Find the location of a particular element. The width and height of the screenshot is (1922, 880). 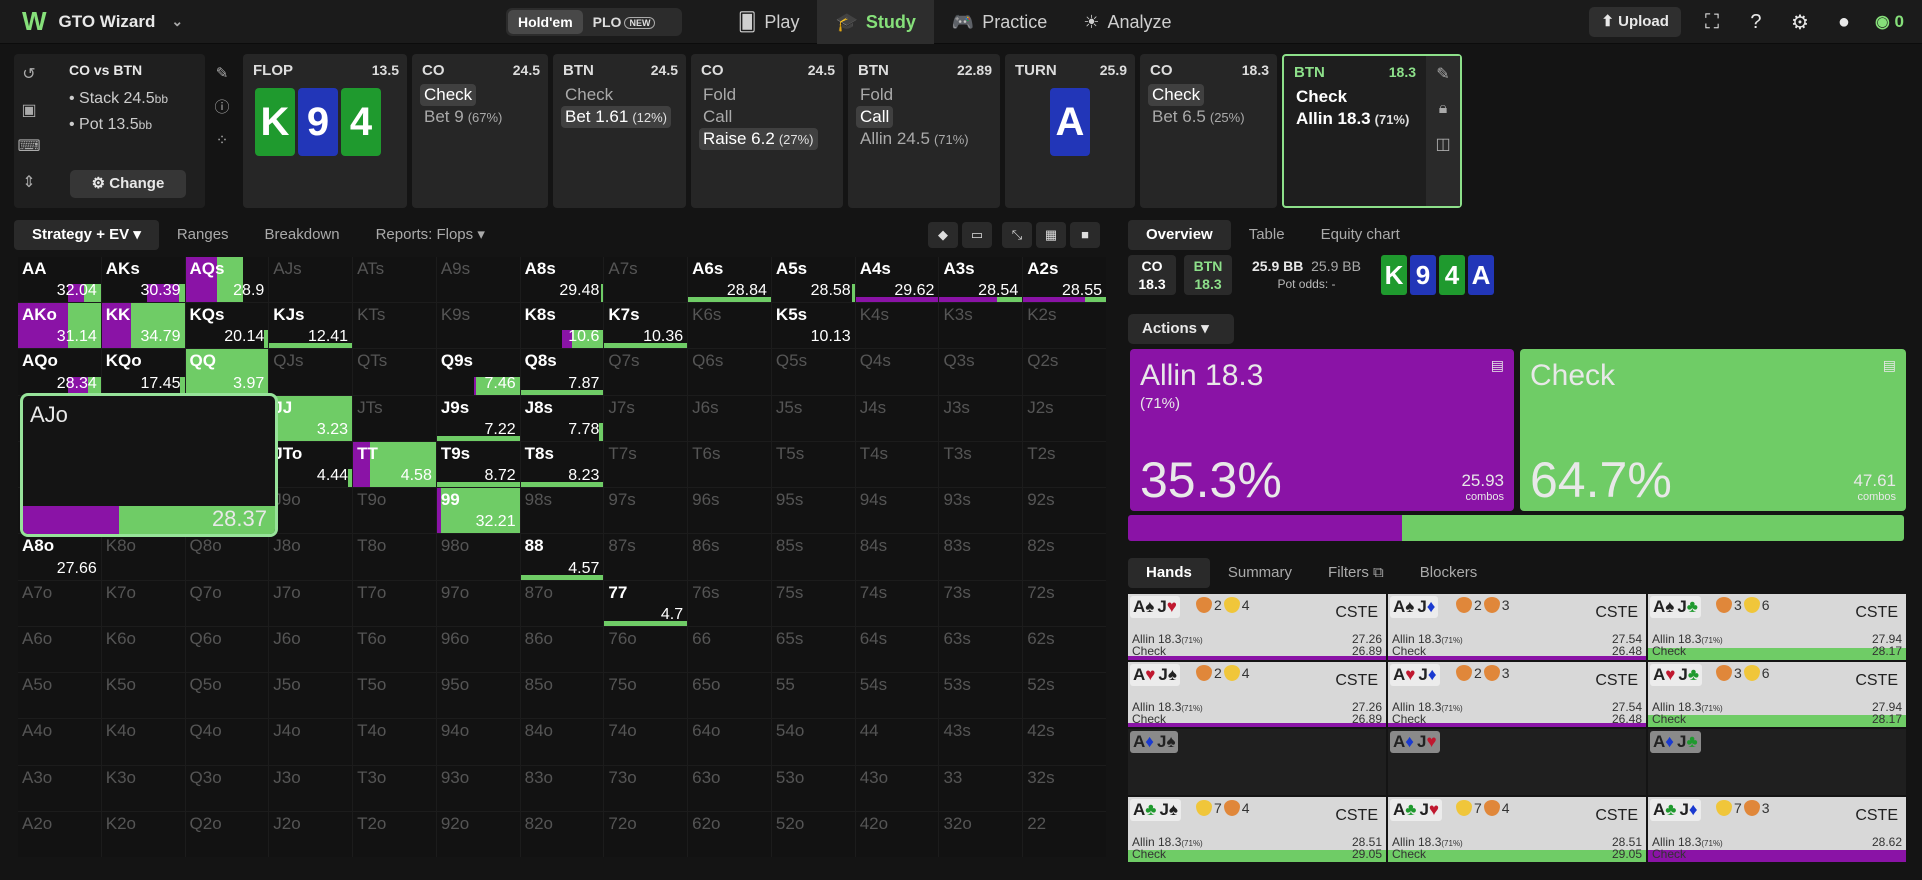

hand-cell: 32.04 AA is located at coordinates (59, 280).